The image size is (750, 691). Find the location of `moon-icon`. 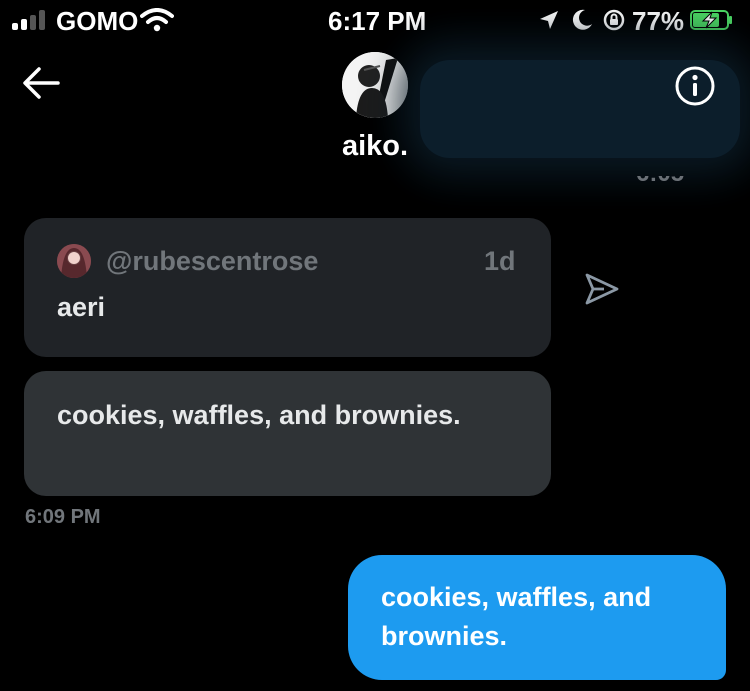

moon-icon is located at coordinates (582, 19).